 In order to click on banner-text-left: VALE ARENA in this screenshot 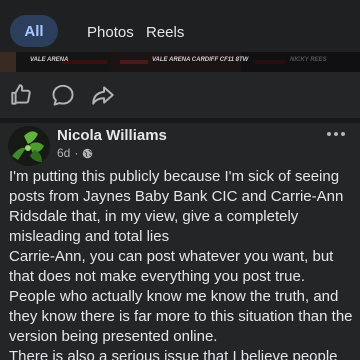, I will do `click(49, 60)`.